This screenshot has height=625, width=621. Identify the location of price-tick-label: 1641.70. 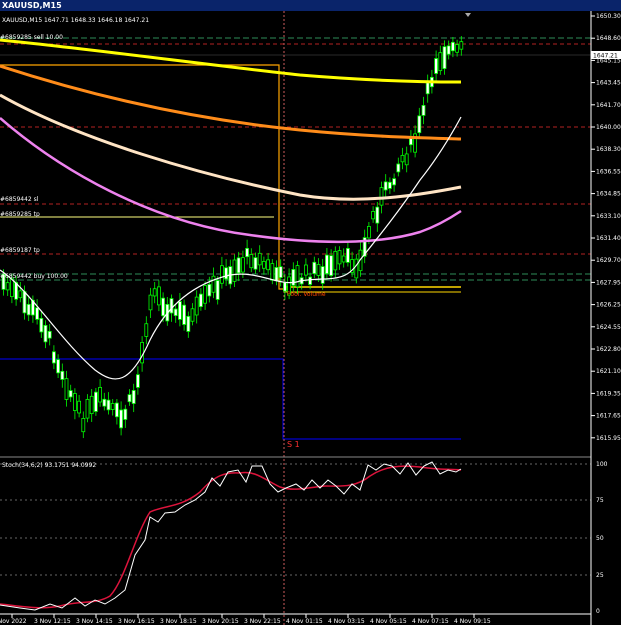
(608, 105).